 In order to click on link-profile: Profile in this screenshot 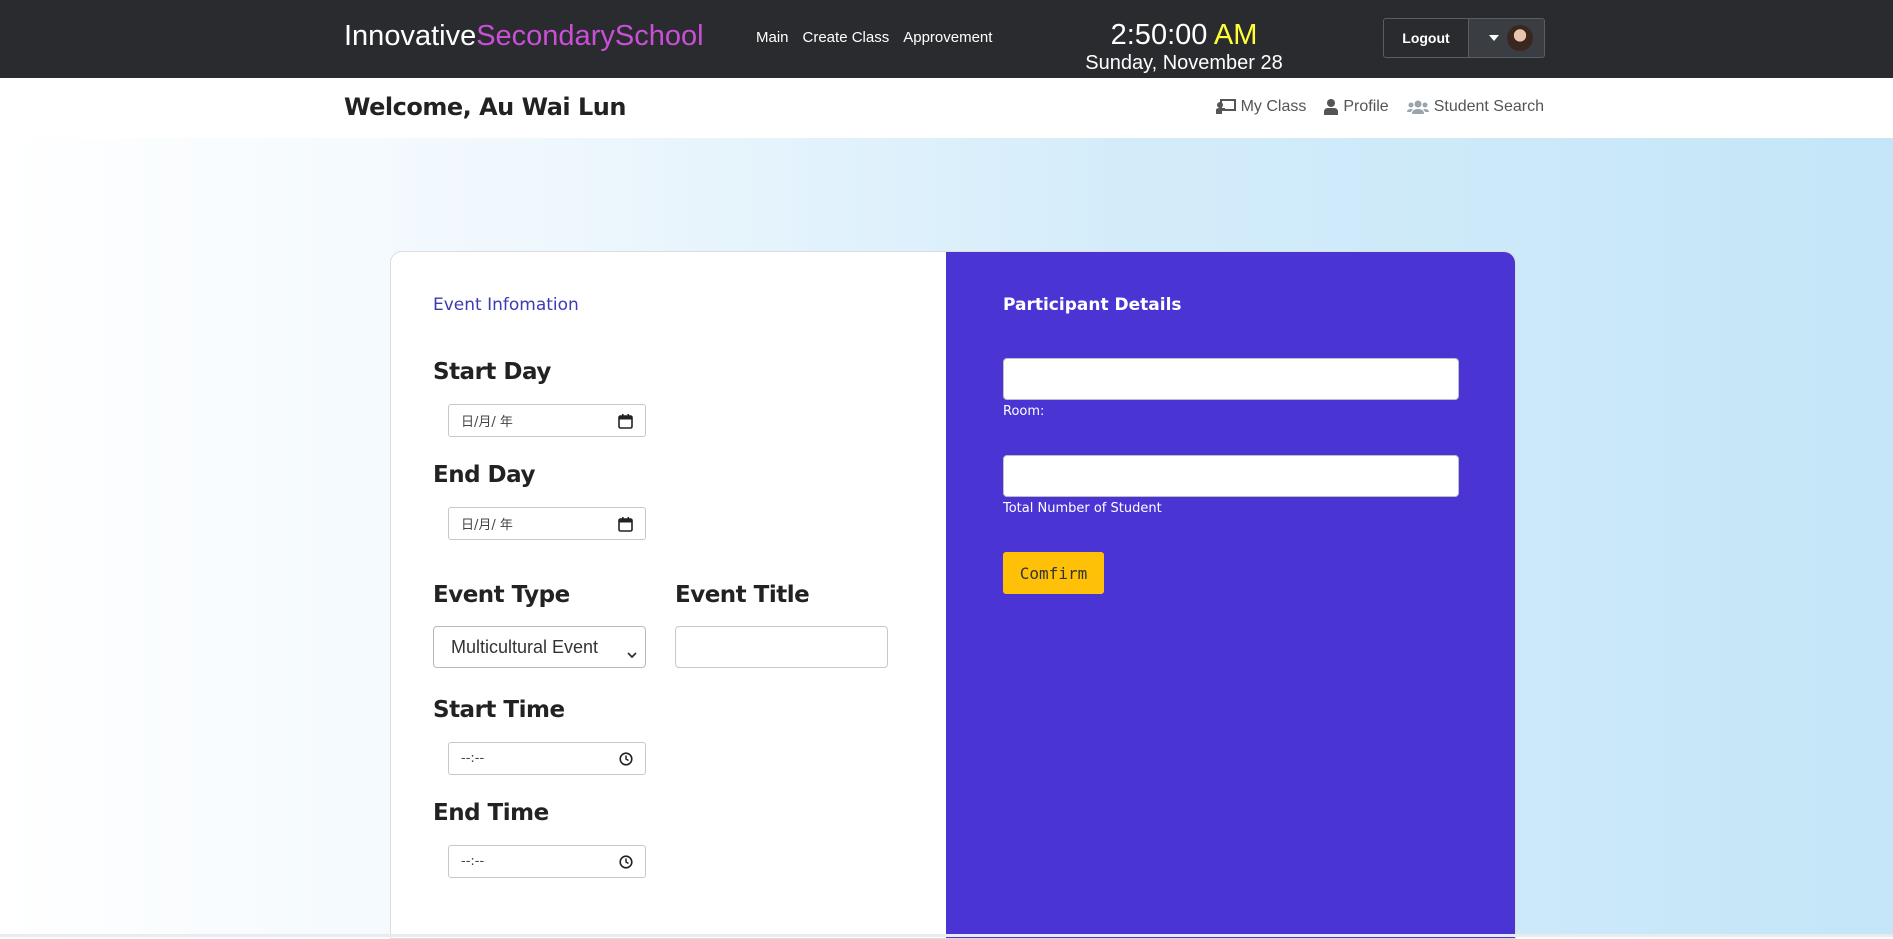, I will do `click(1356, 107)`.